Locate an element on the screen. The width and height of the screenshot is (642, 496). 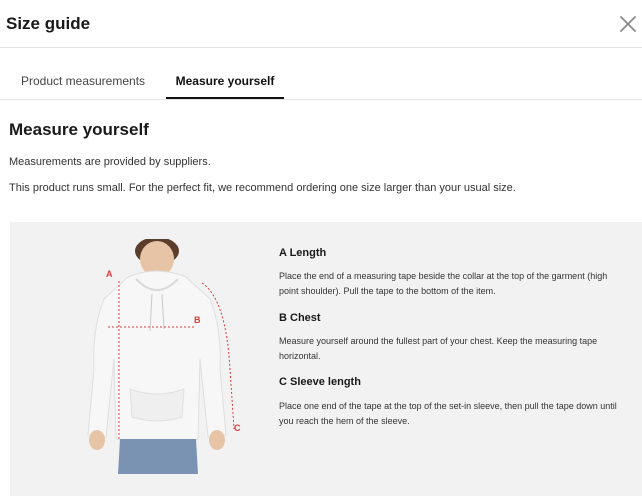
sleeve-title: C Sleeve length is located at coordinates (320, 382).